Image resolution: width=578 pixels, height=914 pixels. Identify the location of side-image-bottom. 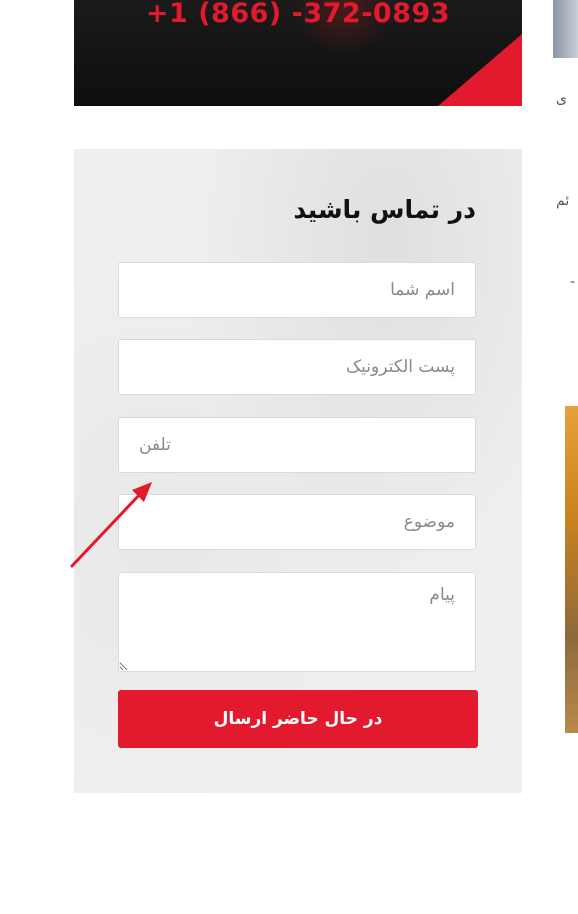
(571, 569).